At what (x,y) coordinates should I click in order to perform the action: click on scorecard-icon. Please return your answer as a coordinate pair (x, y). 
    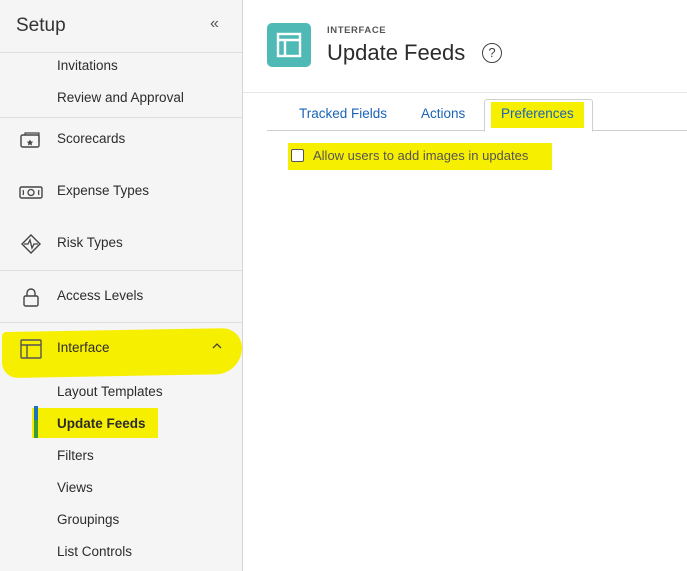
    Looking at the image, I should click on (31, 140).